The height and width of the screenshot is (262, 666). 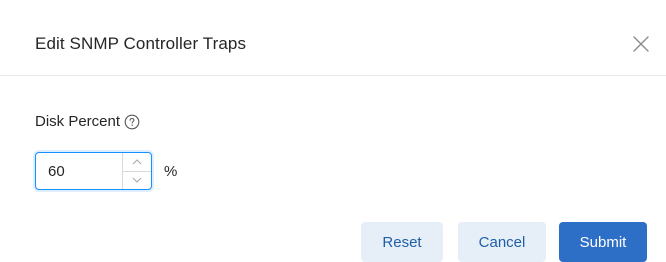 What do you see at coordinates (132, 122) in the screenshot?
I see `question-circle-icon` at bounding box center [132, 122].